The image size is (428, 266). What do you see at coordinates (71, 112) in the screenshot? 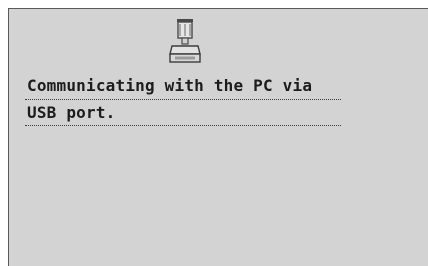
I see `status-message-line-2: USB port.` at bounding box center [71, 112].